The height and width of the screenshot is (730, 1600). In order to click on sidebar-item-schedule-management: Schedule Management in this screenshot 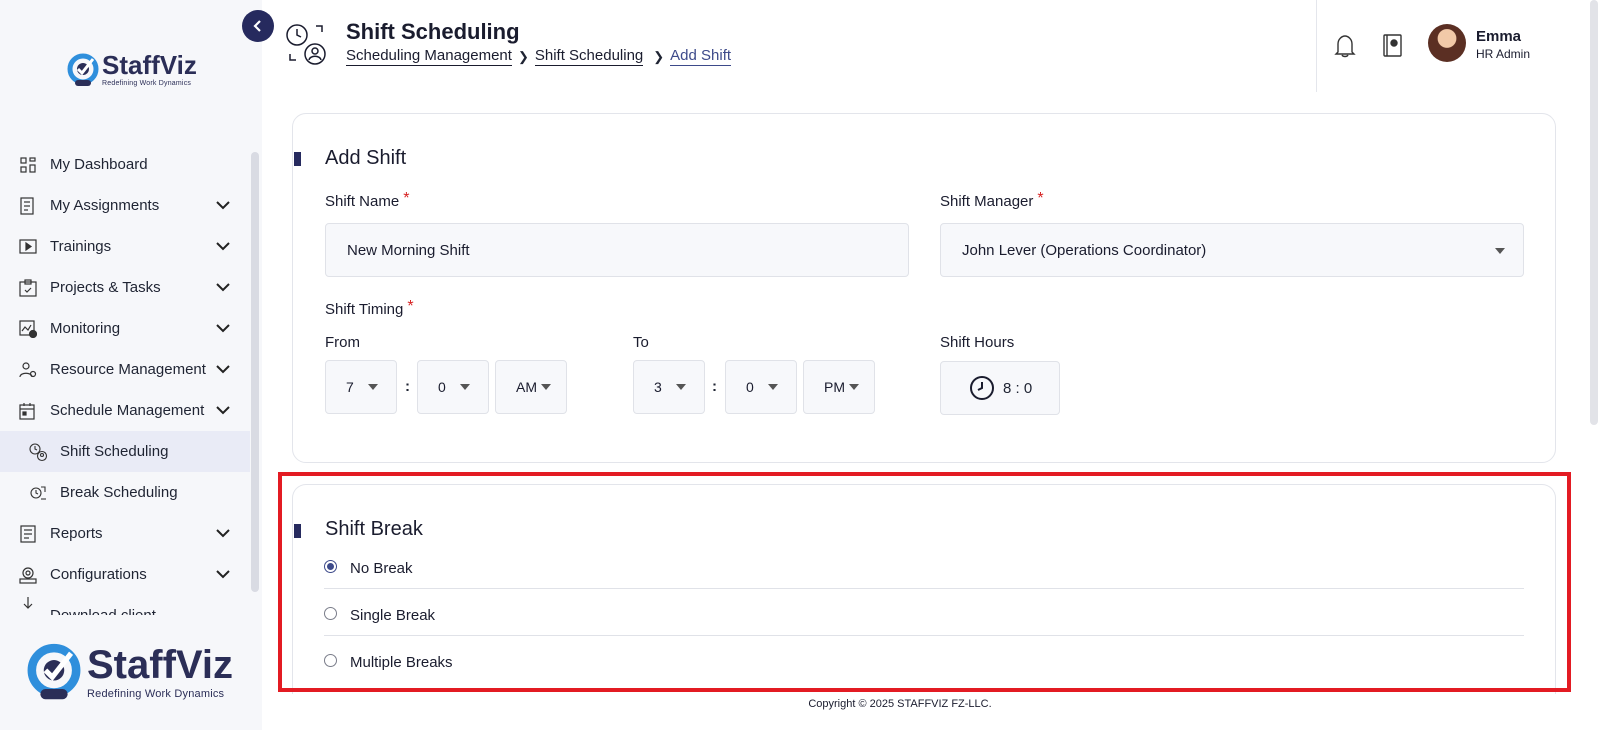, I will do `click(125, 410)`.